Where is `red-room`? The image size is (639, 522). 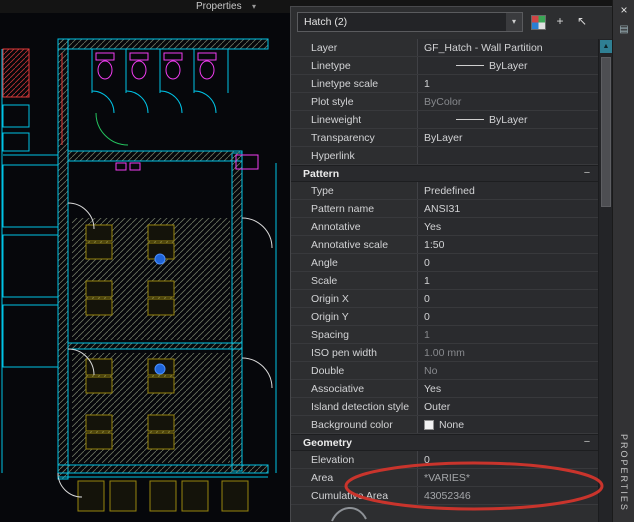 red-room is located at coordinates (32, 96).